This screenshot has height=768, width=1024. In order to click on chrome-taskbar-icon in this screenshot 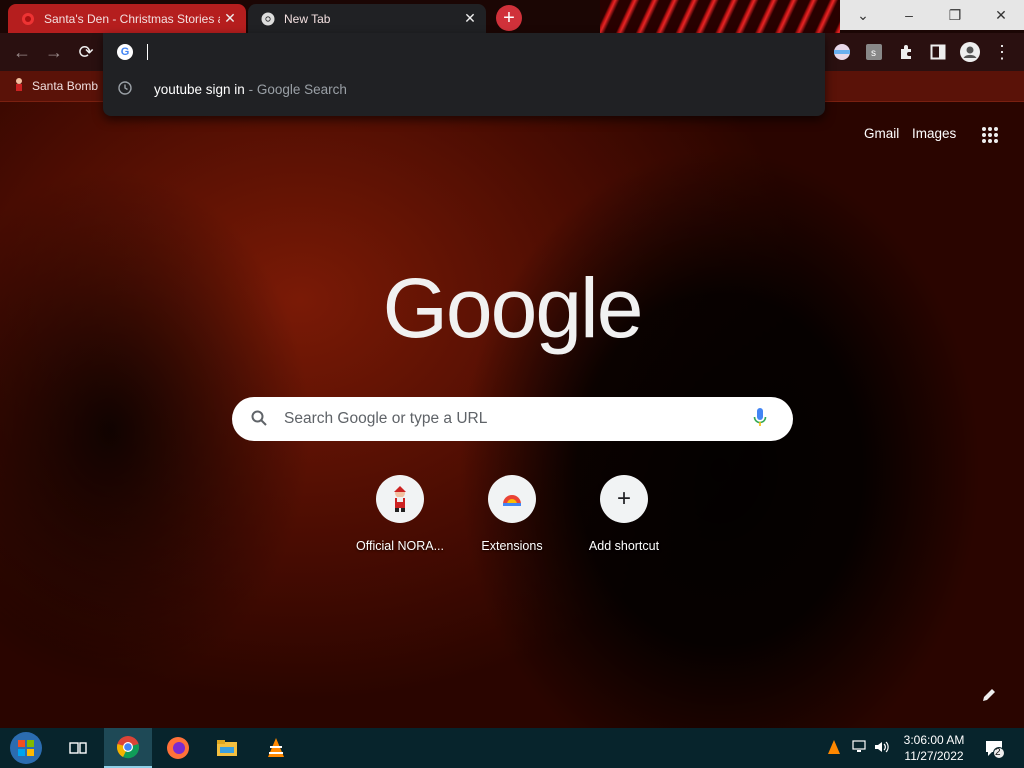, I will do `click(128, 748)`.